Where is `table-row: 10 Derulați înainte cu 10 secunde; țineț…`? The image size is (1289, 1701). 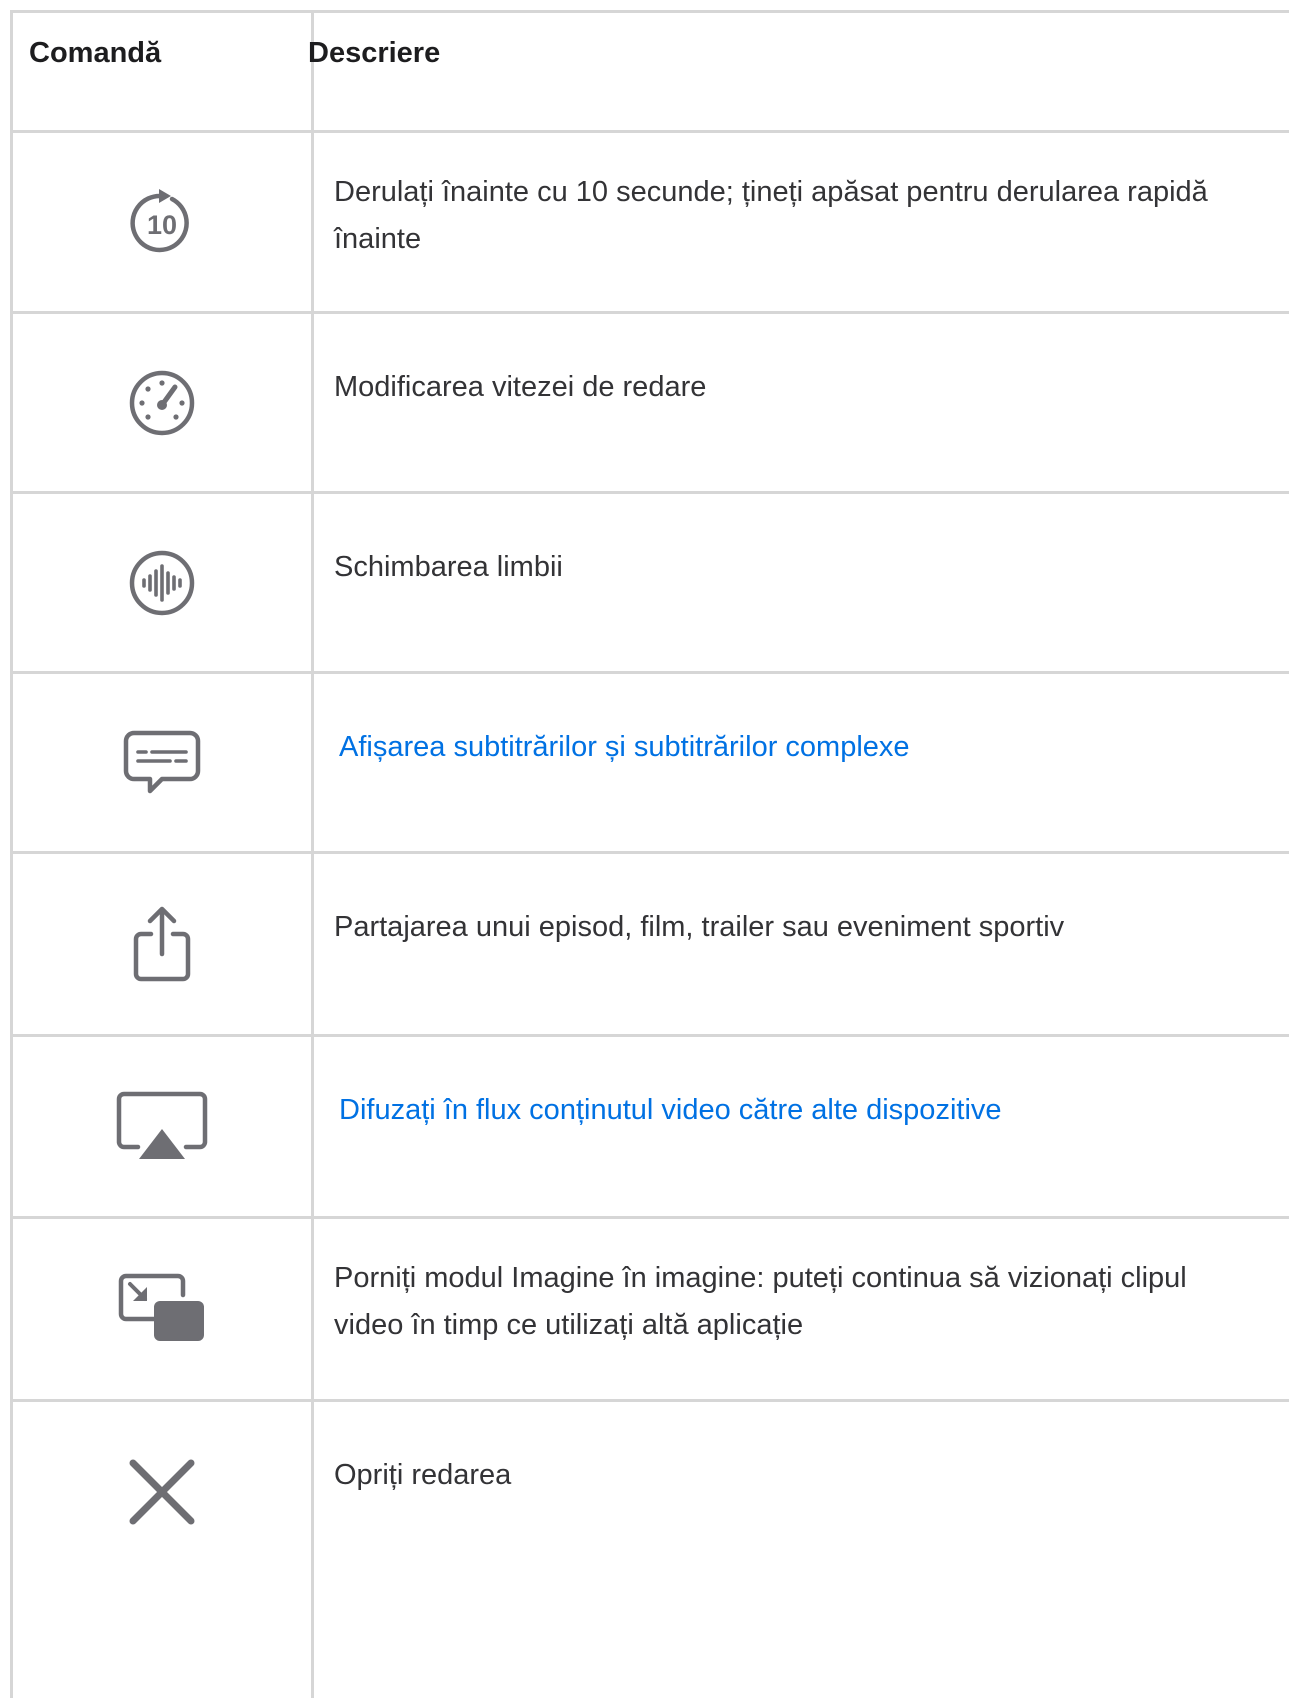 table-row: 10 Derulați înainte cu 10 secunde; țineț… is located at coordinates (651, 223).